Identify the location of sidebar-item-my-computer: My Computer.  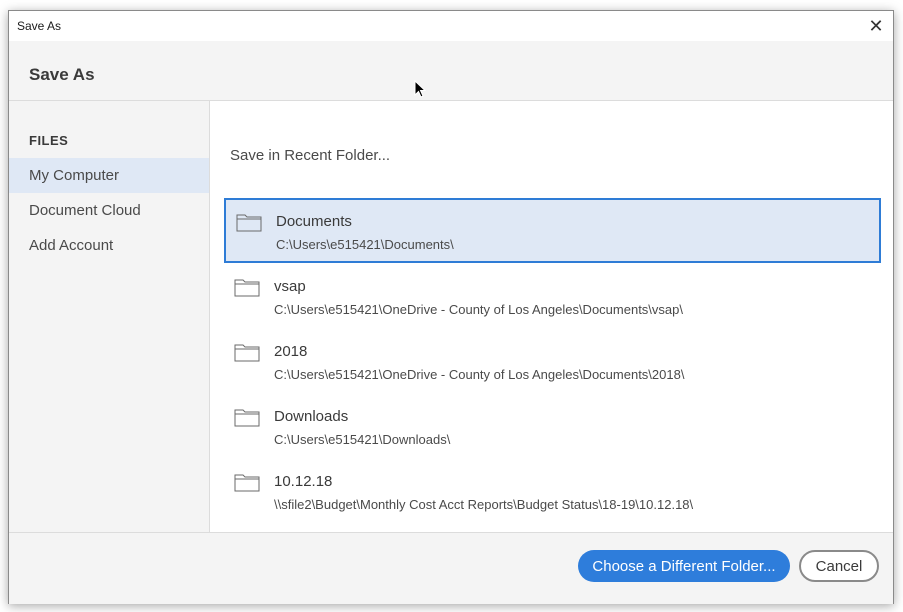
(109, 175).